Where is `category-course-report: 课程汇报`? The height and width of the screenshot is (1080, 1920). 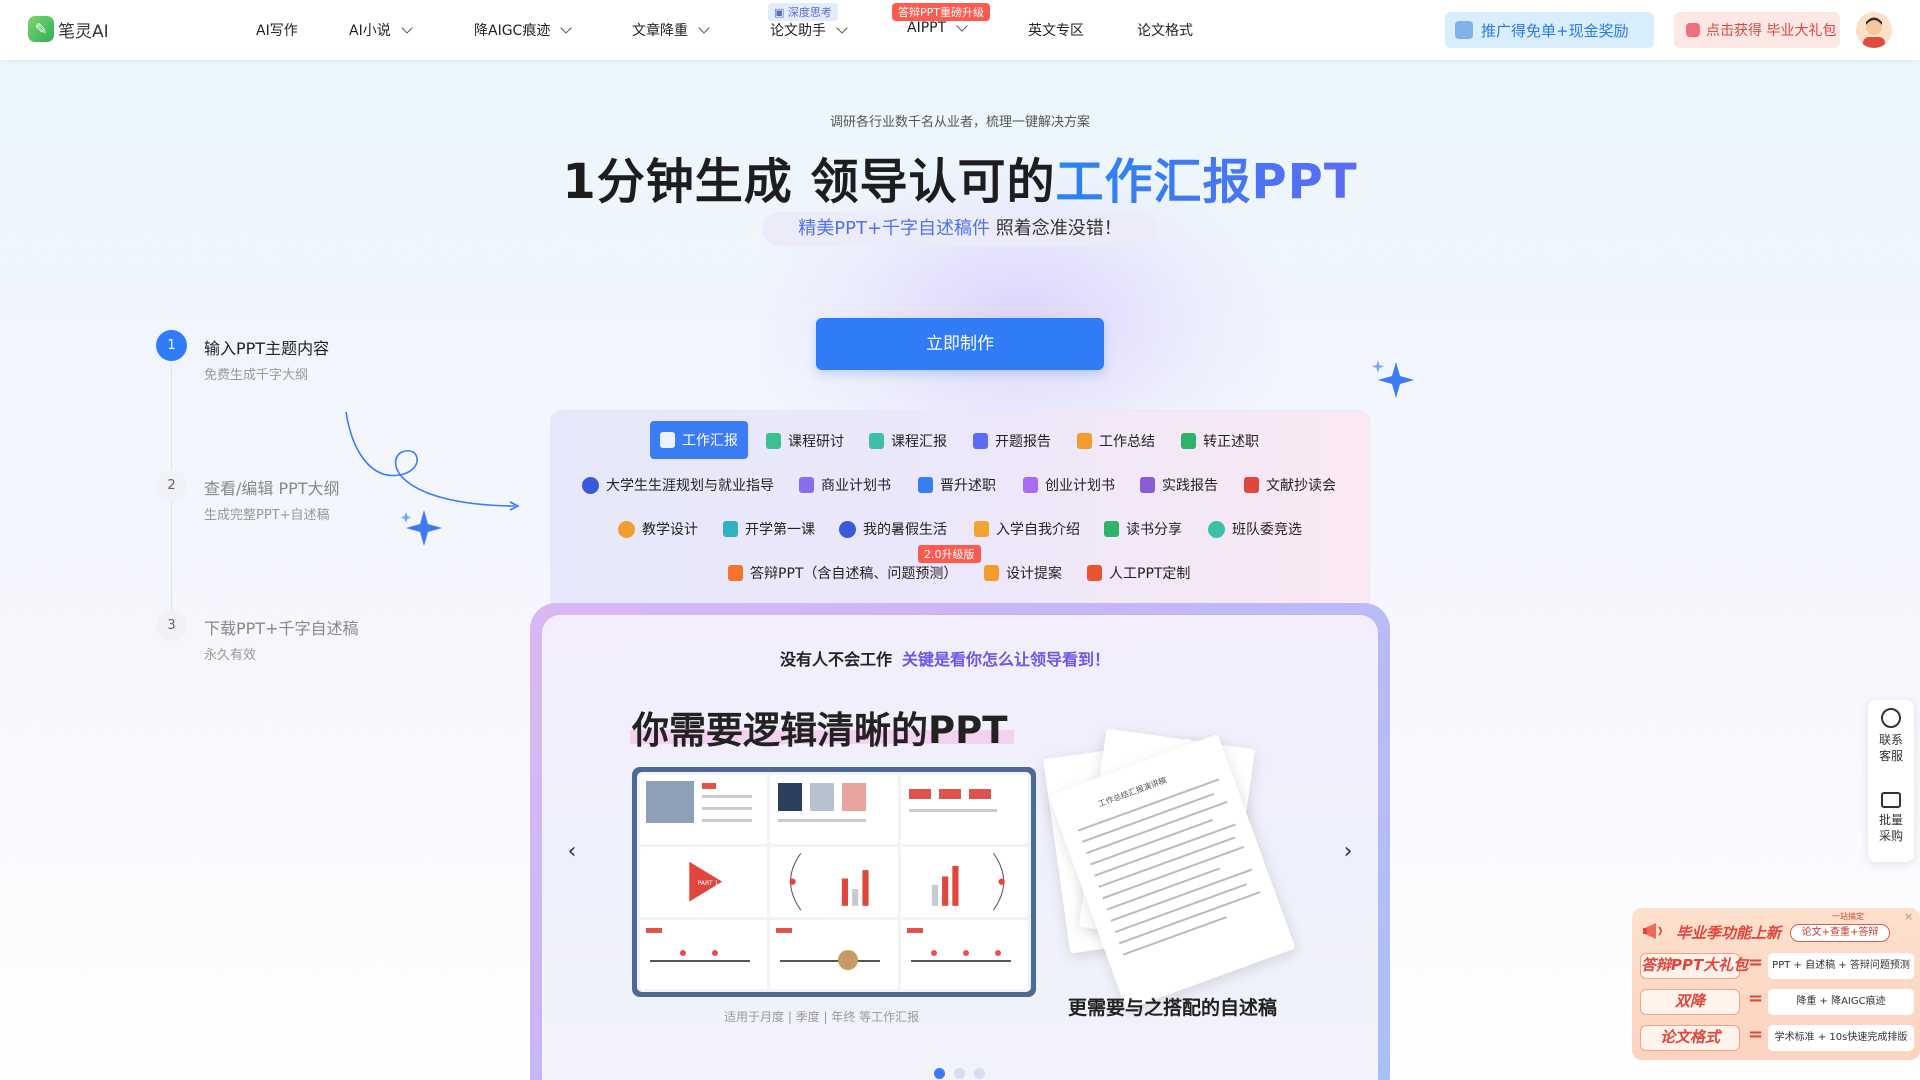
category-course-report: 课程汇报 is located at coordinates (908, 441).